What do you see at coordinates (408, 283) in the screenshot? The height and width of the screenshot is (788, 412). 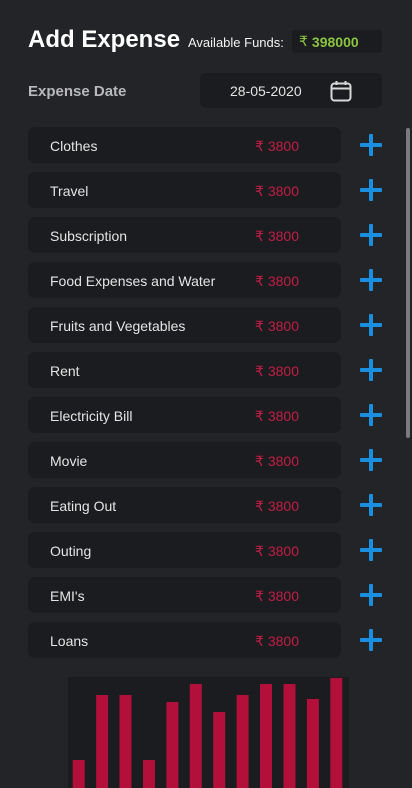 I see `scrollbar` at bounding box center [408, 283].